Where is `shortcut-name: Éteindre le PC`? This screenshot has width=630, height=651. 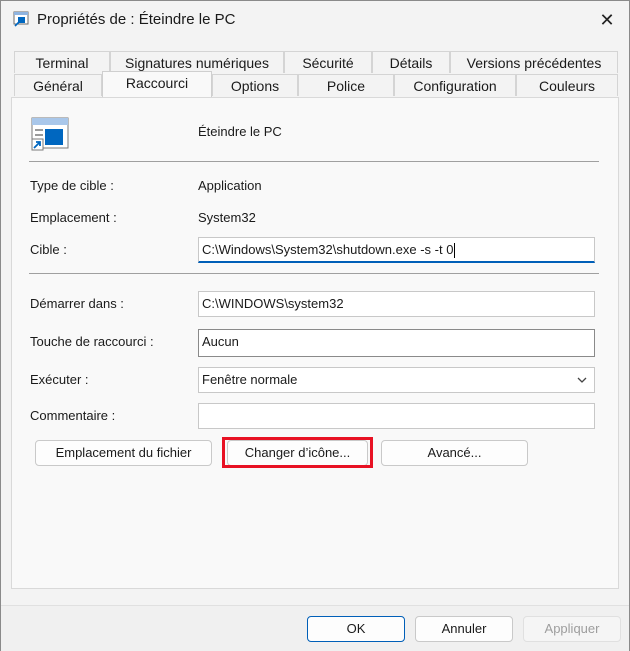 shortcut-name: Éteindre le PC is located at coordinates (240, 131).